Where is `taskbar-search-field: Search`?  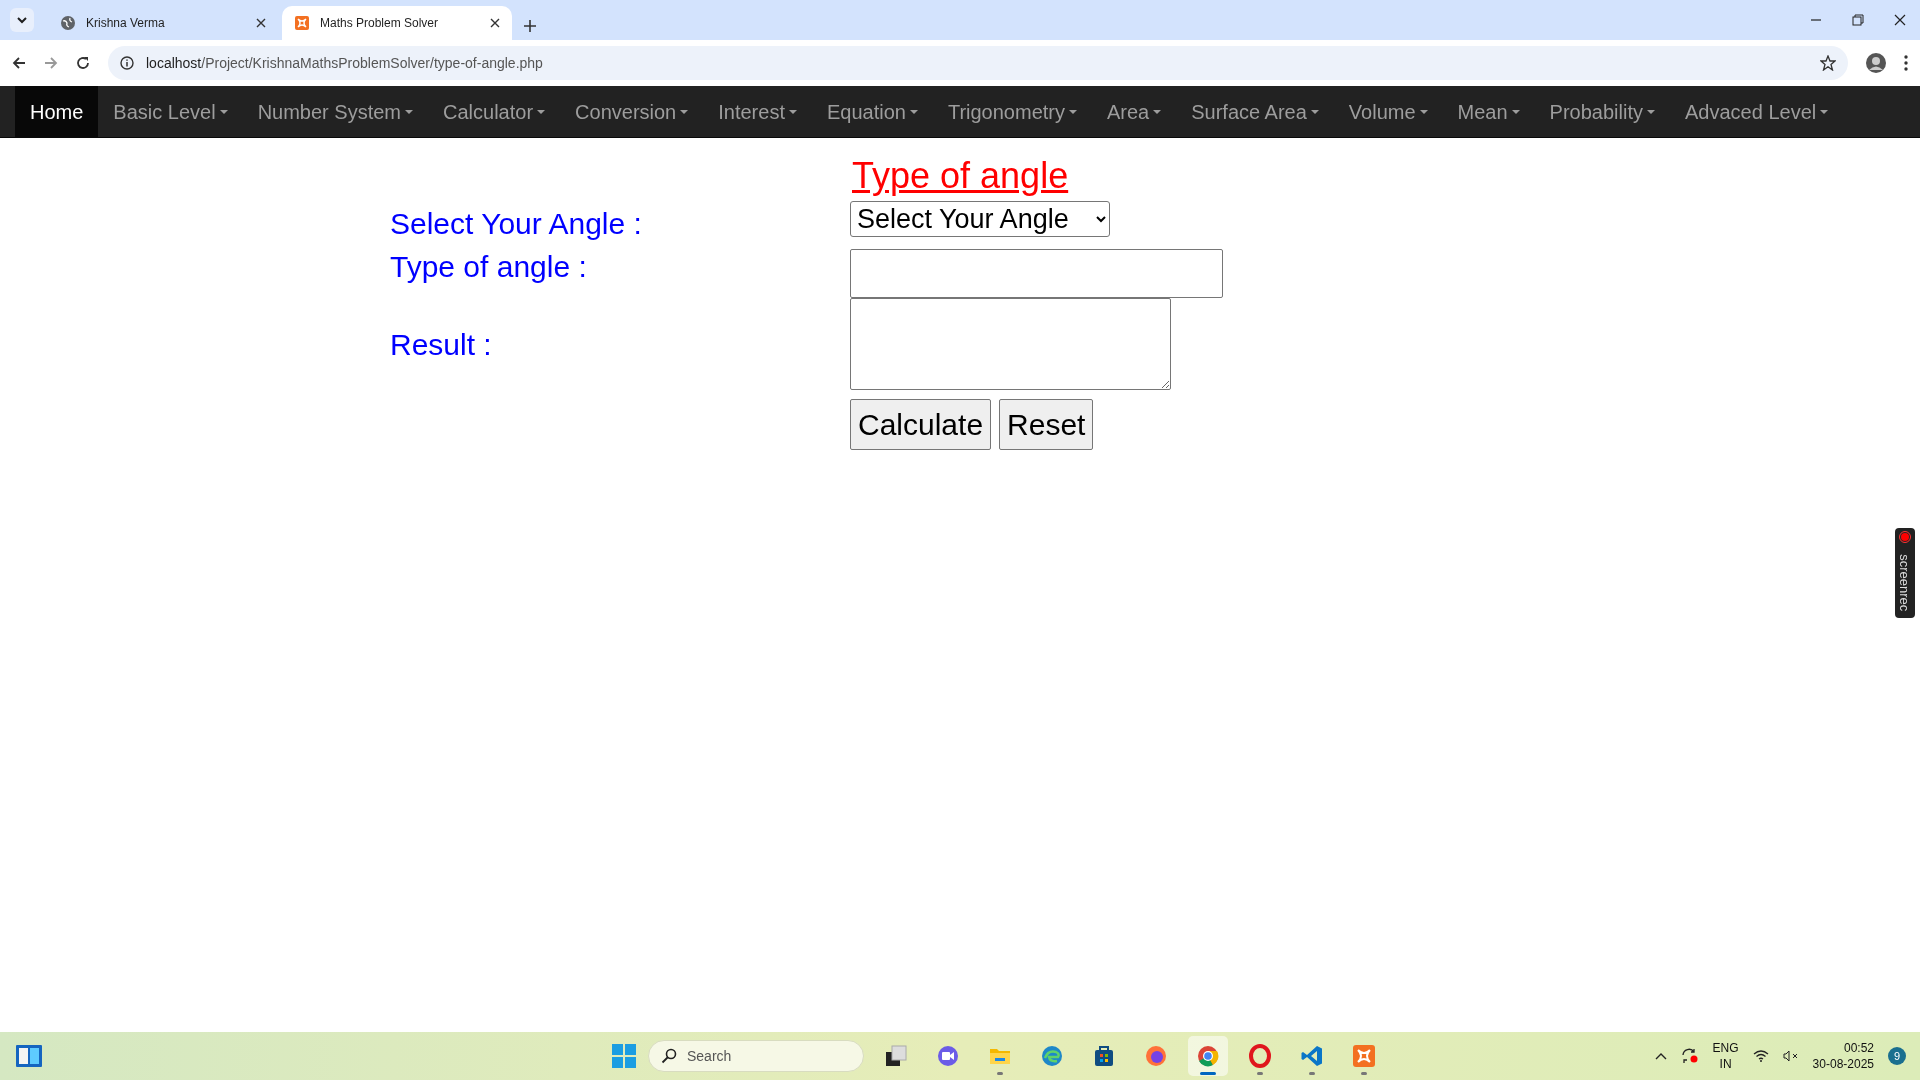
taskbar-search-field: Search is located at coordinates (756, 1056).